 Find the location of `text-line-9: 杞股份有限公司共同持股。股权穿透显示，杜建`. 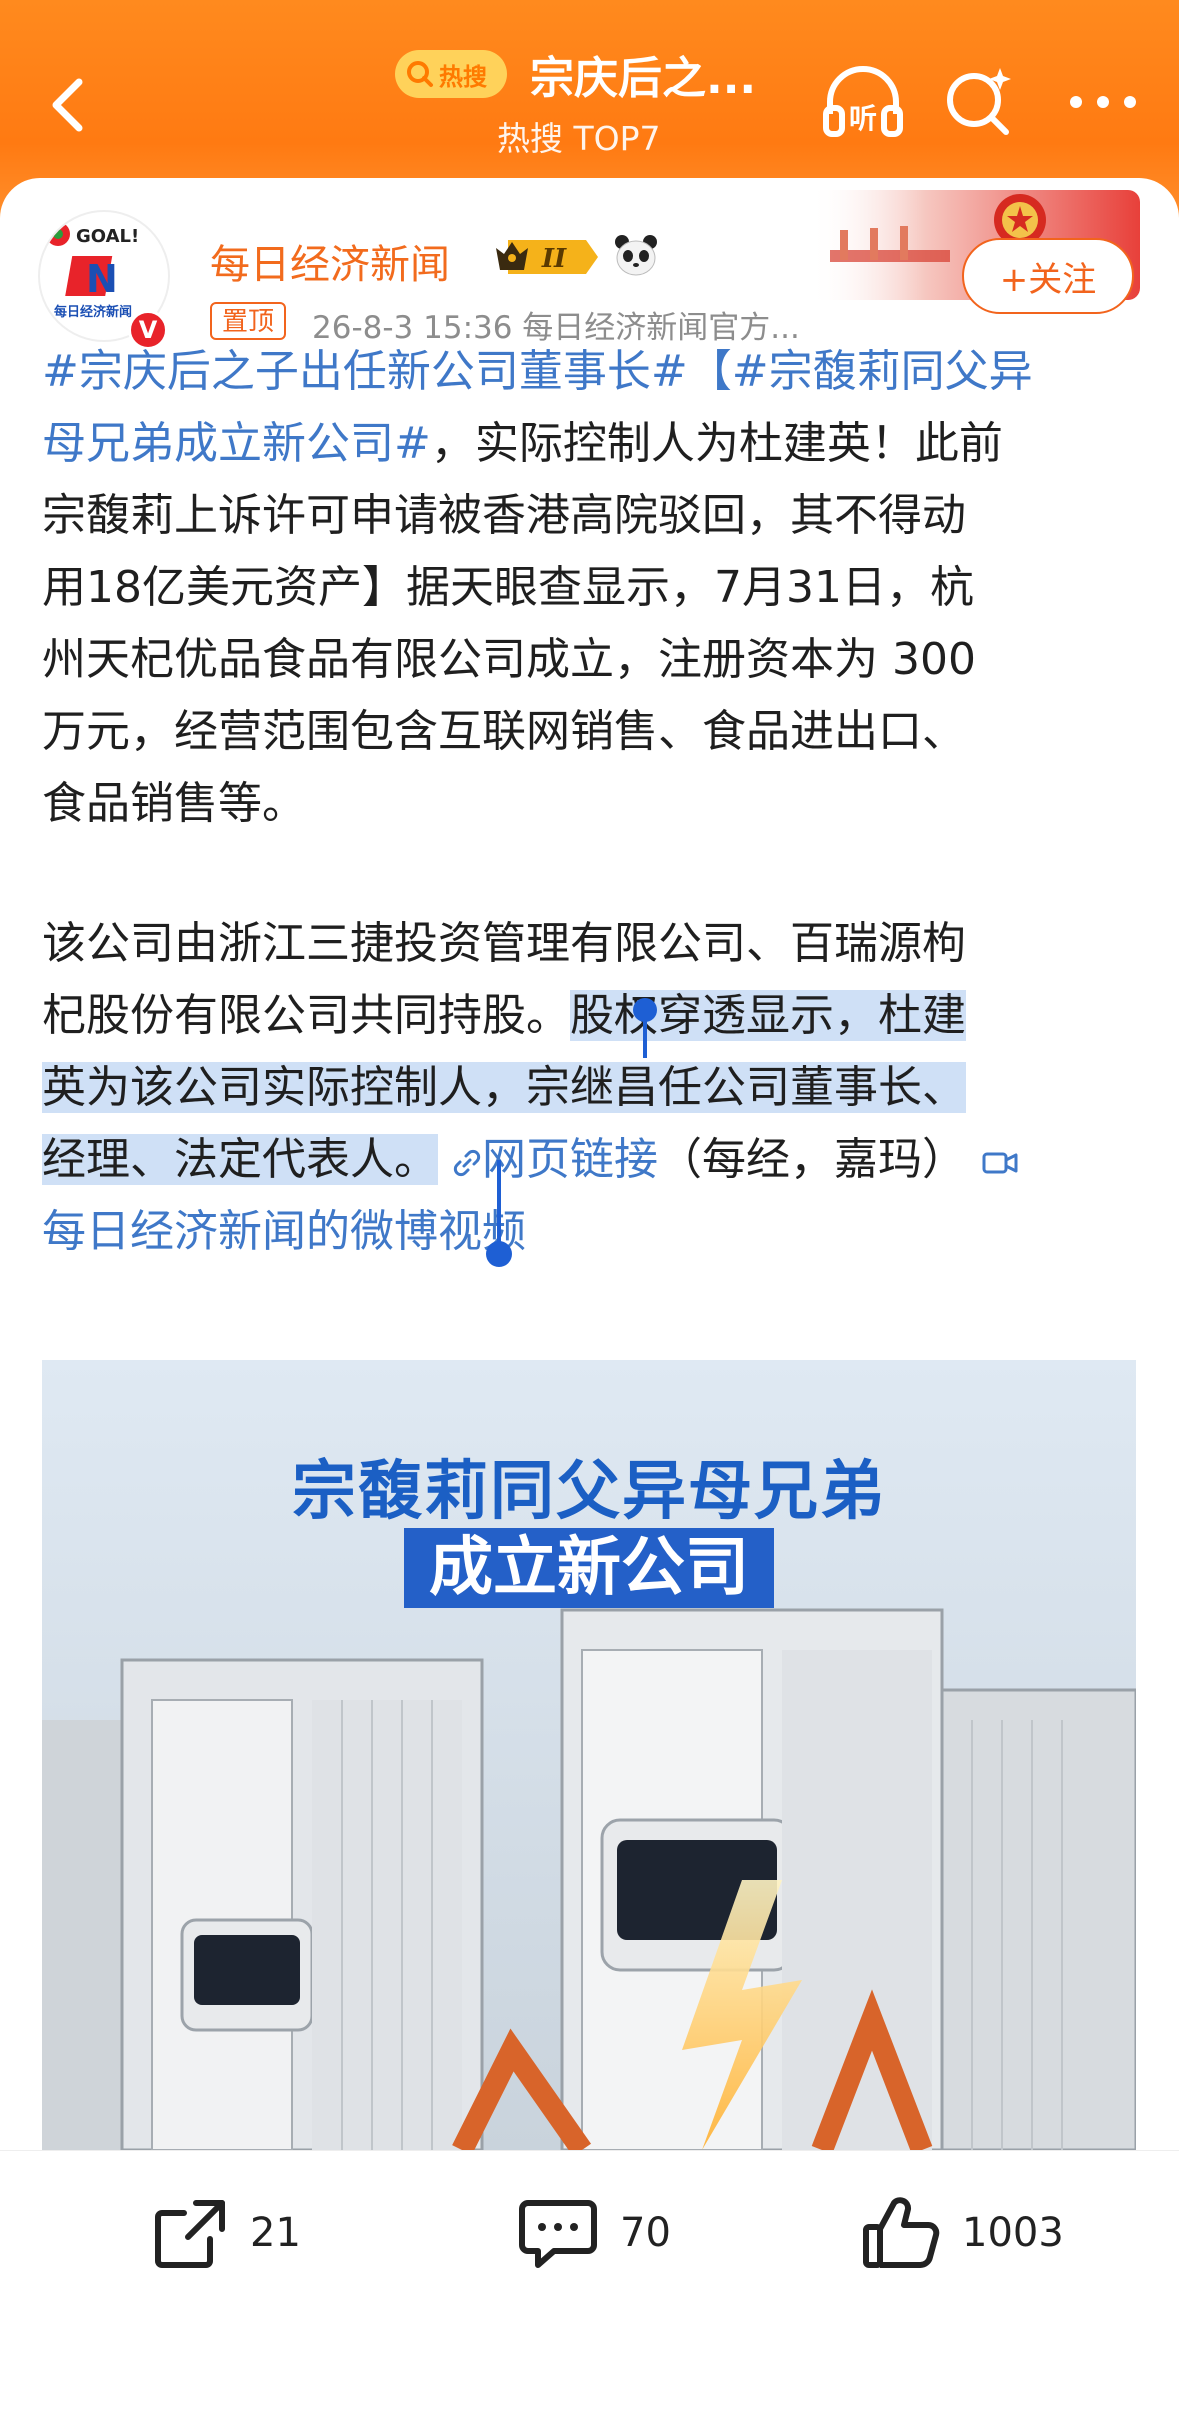

text-line-9: 杞股份有限公司共同持股。股权穿透显示，杜建 is located at coordinates (504, 1015).